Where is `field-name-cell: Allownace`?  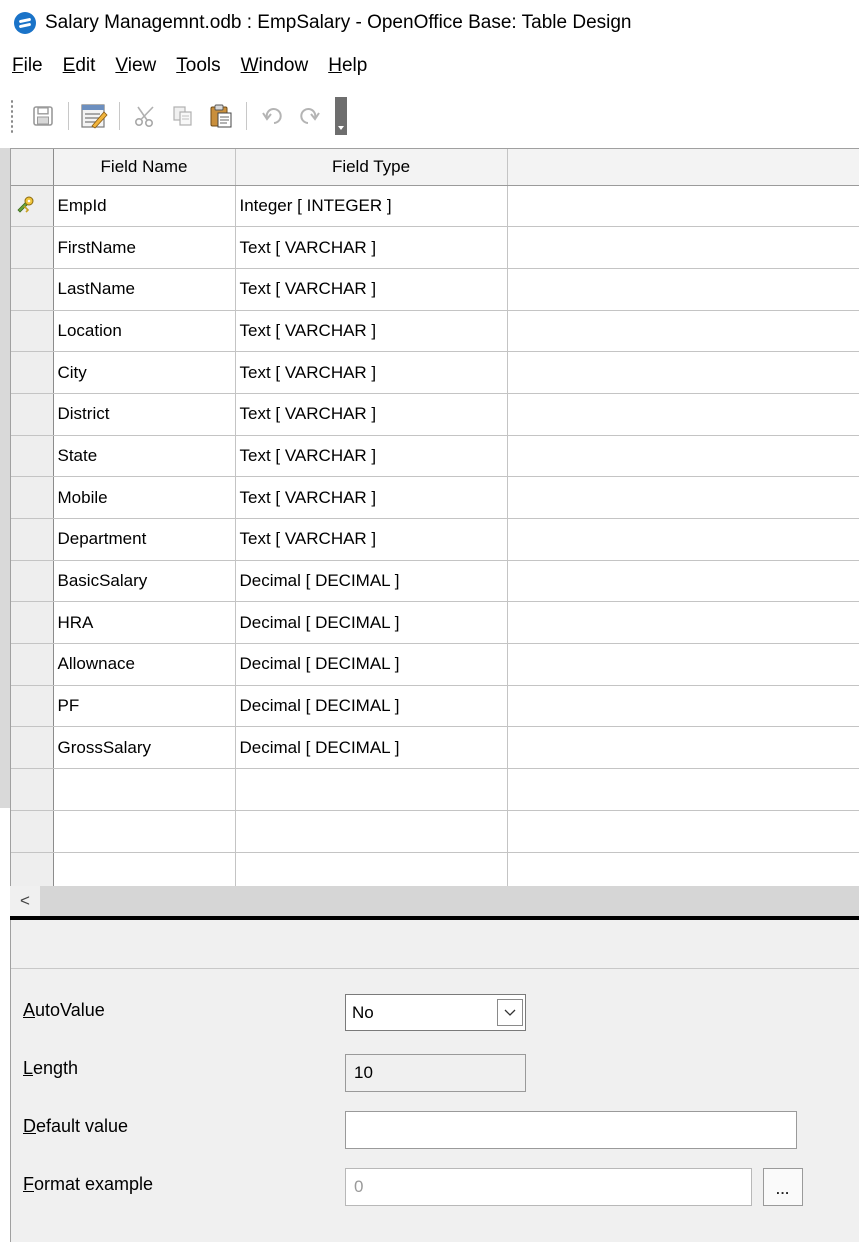
field-name-cell: Allownace is located at coordinates (144, 664).